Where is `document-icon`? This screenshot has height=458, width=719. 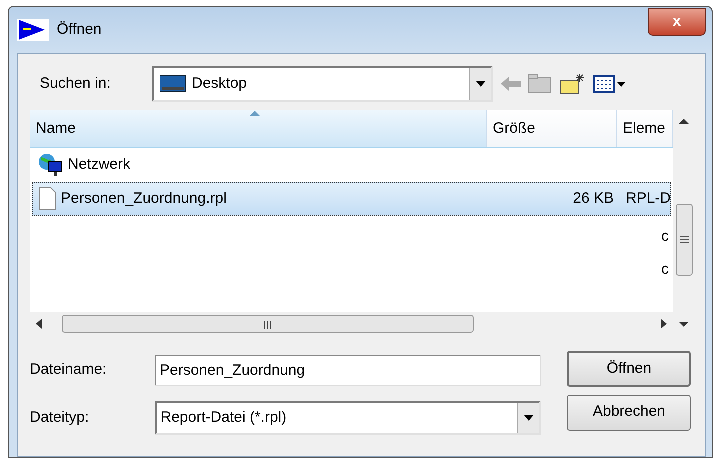
document-icon is located at coordinates (48, 199).